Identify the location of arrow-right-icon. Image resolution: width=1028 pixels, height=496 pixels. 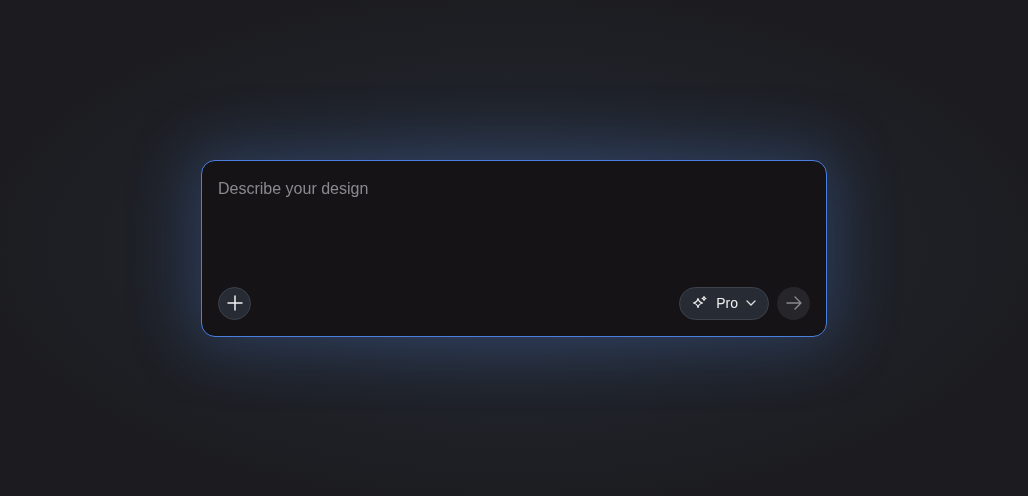
(793, 303).